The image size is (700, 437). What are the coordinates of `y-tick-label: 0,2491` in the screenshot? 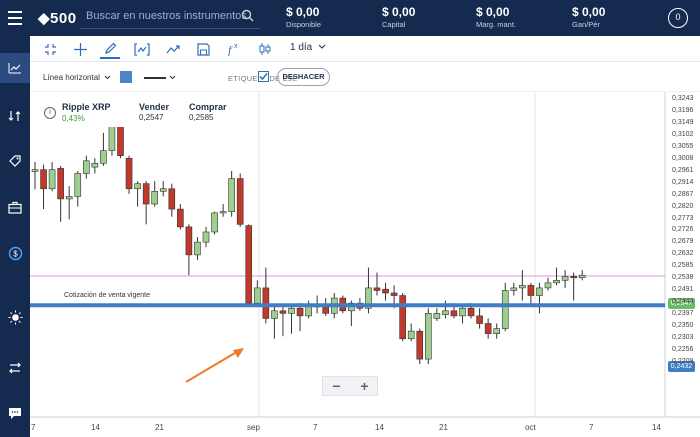 It's located at (683, 290).